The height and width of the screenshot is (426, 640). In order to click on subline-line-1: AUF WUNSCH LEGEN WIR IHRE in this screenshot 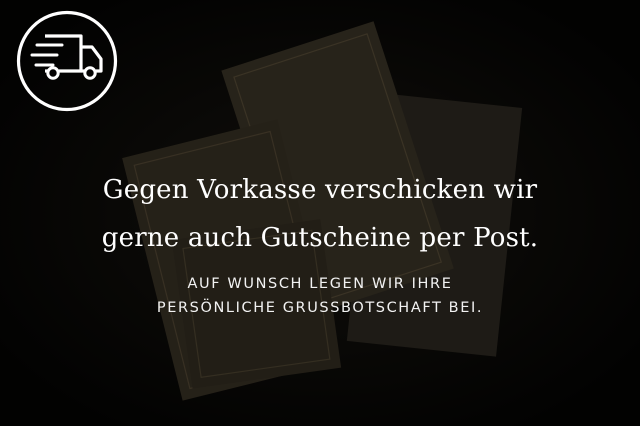, I will do `click(320, 284)`.